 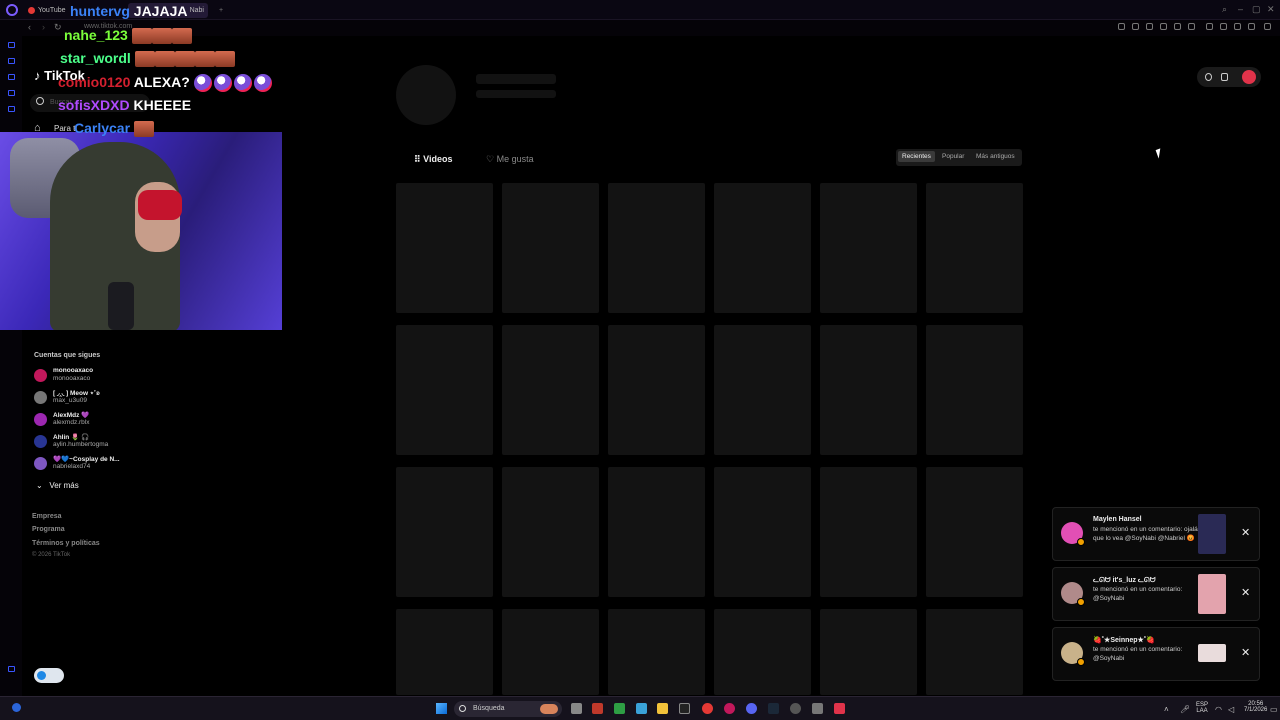 What do you see at coordinates (641, 708) in the screenshot?
I see `app-v-icon` at bounding box center [641, 708].